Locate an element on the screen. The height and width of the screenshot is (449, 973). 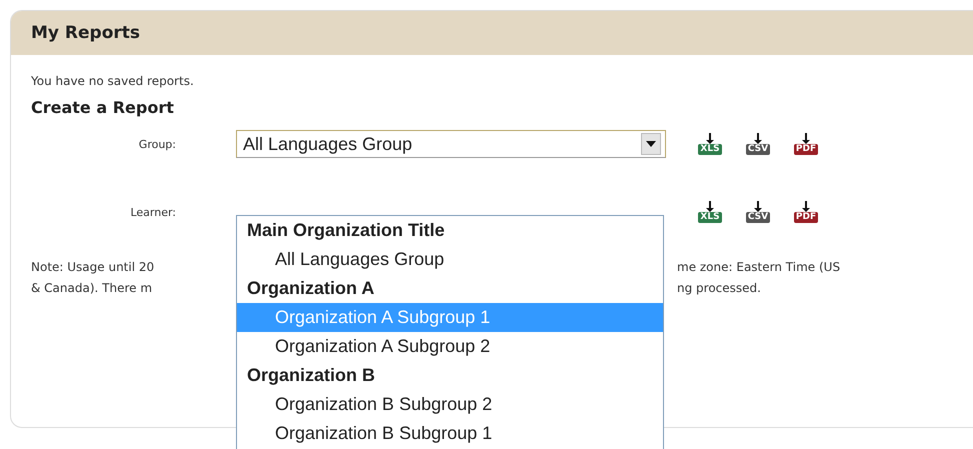
option-group-header: Organization A is located at coordinates (311, 288).